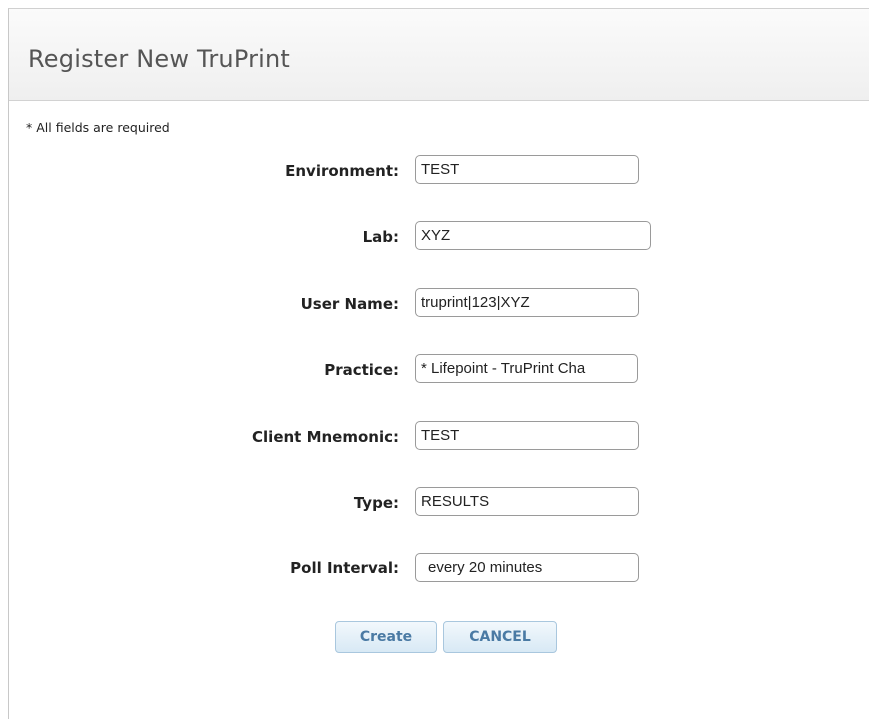 The width and height of the screenshot is (869, 719). Describe the element at coordinates (526, 368) in the screenshot. I see `practice-field` at that location.